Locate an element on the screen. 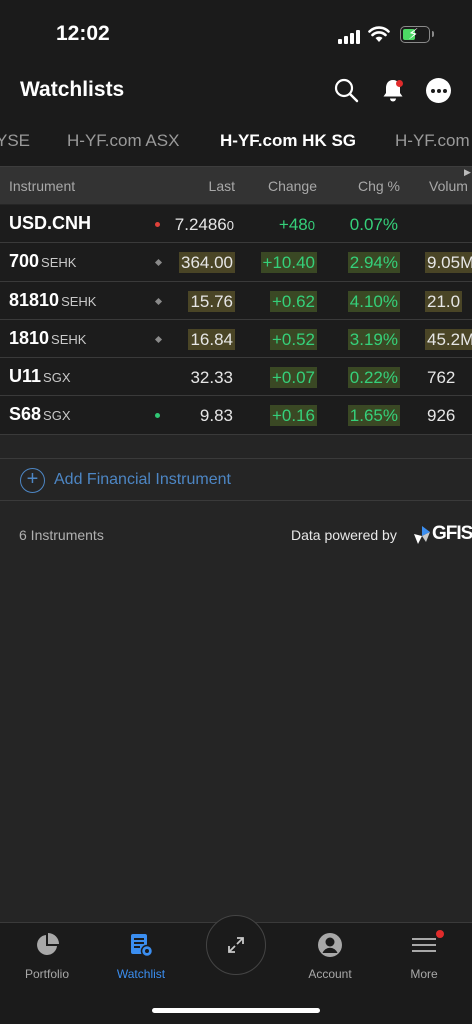  nav-watchlist: Watchlist is located at coordinates (141, 956).